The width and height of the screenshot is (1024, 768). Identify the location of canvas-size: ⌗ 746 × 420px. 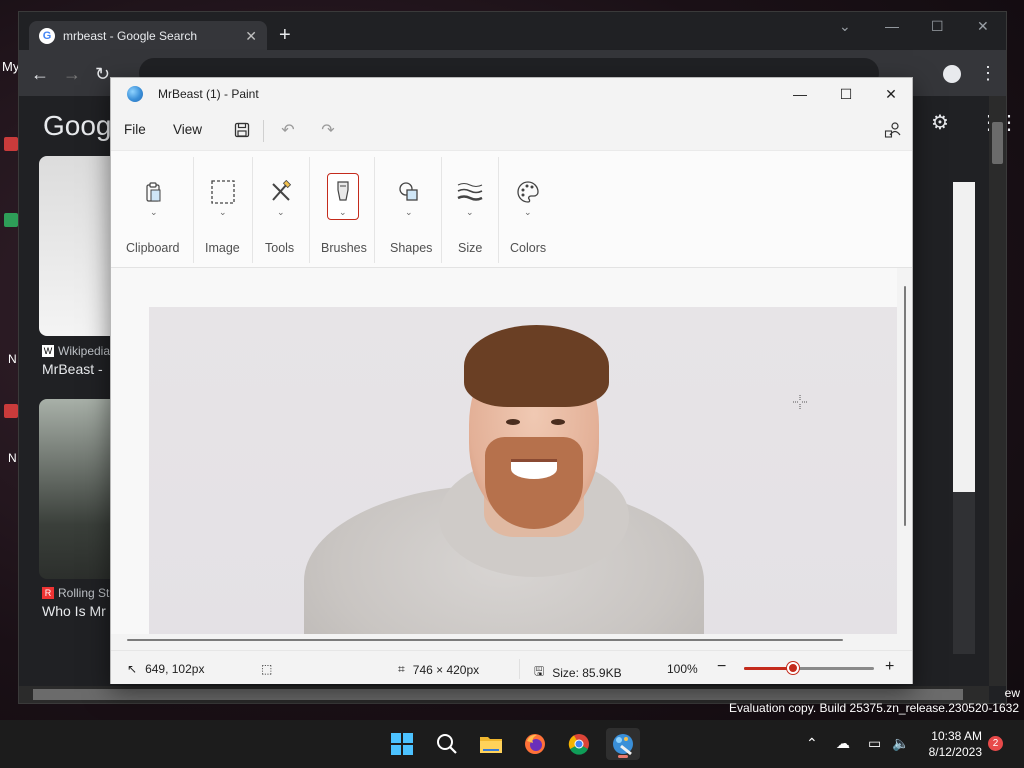
(439, 669).